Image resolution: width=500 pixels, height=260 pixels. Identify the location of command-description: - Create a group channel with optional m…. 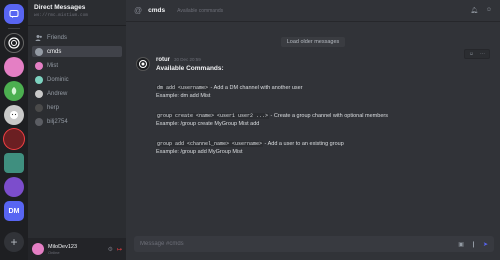
(328, 116).